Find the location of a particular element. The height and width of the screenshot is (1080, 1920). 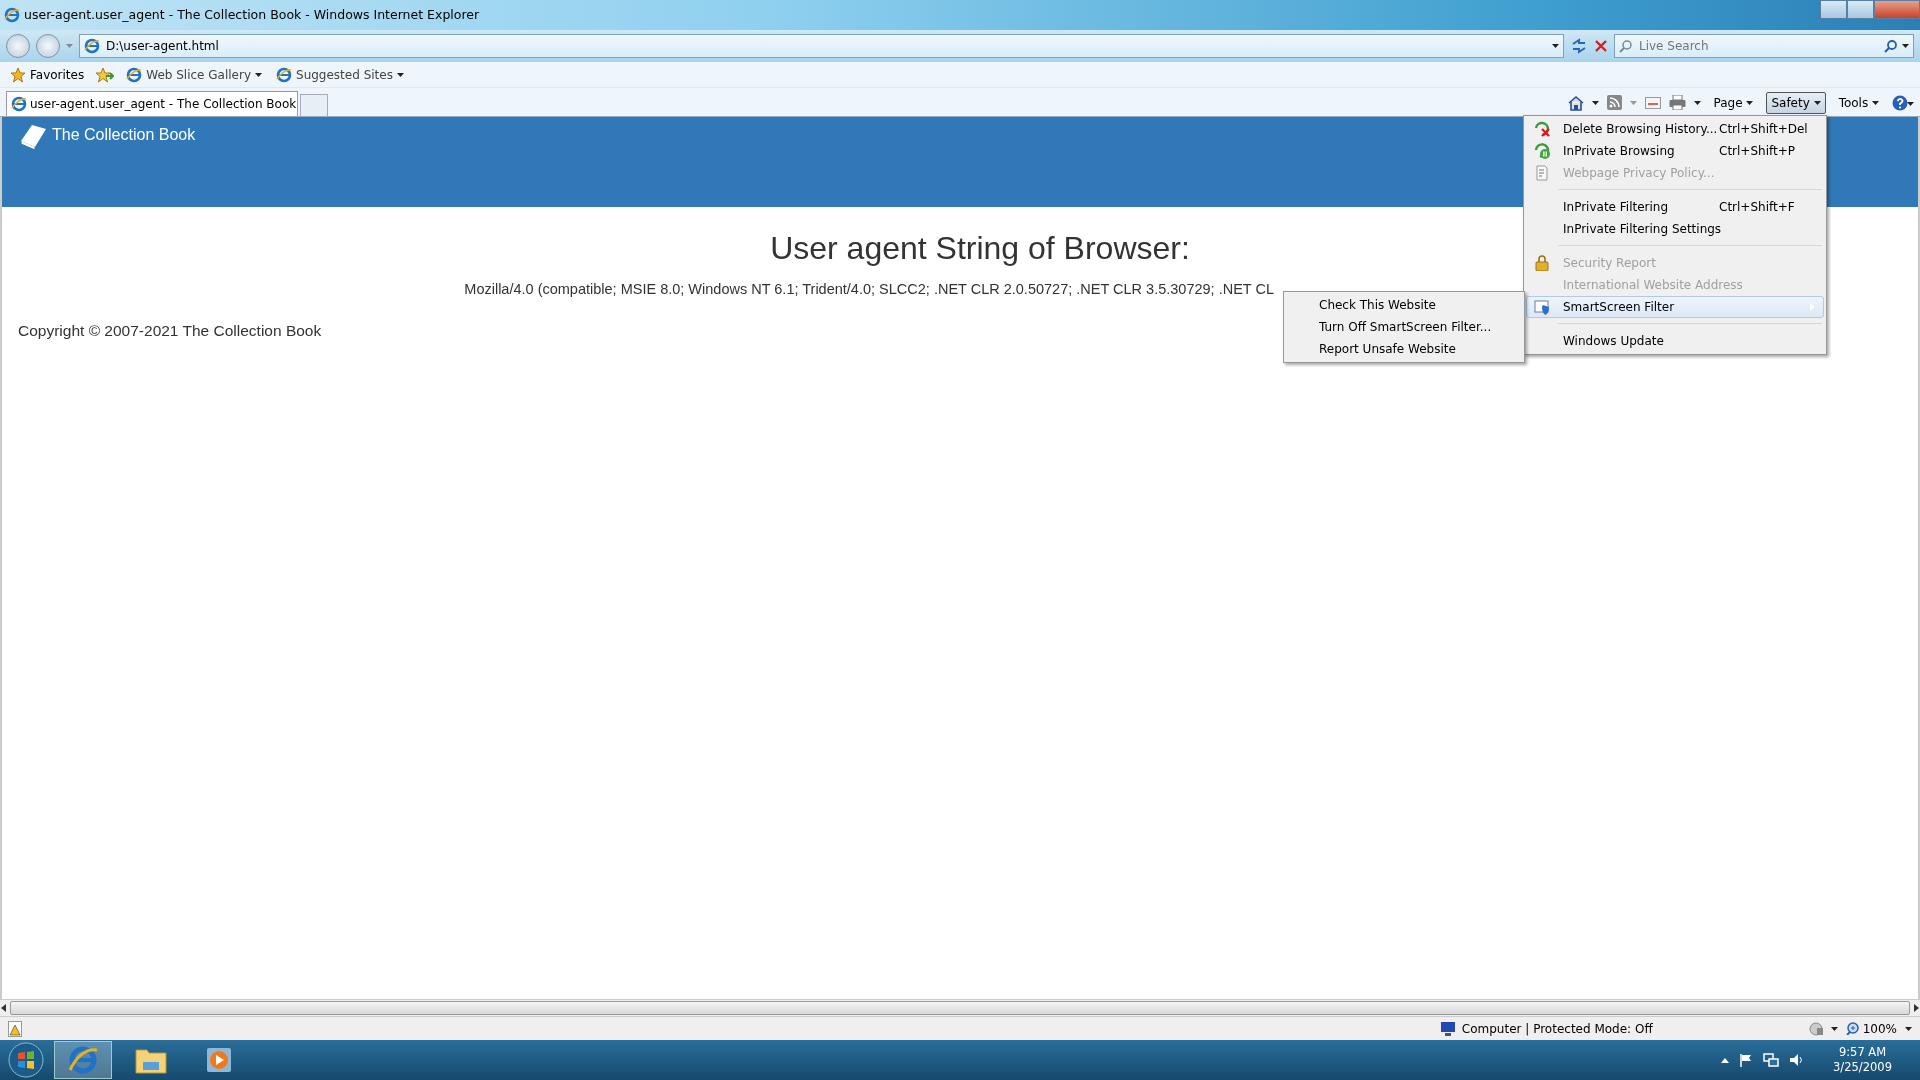

add-favorite-icon is located at coordinates (105, 74).